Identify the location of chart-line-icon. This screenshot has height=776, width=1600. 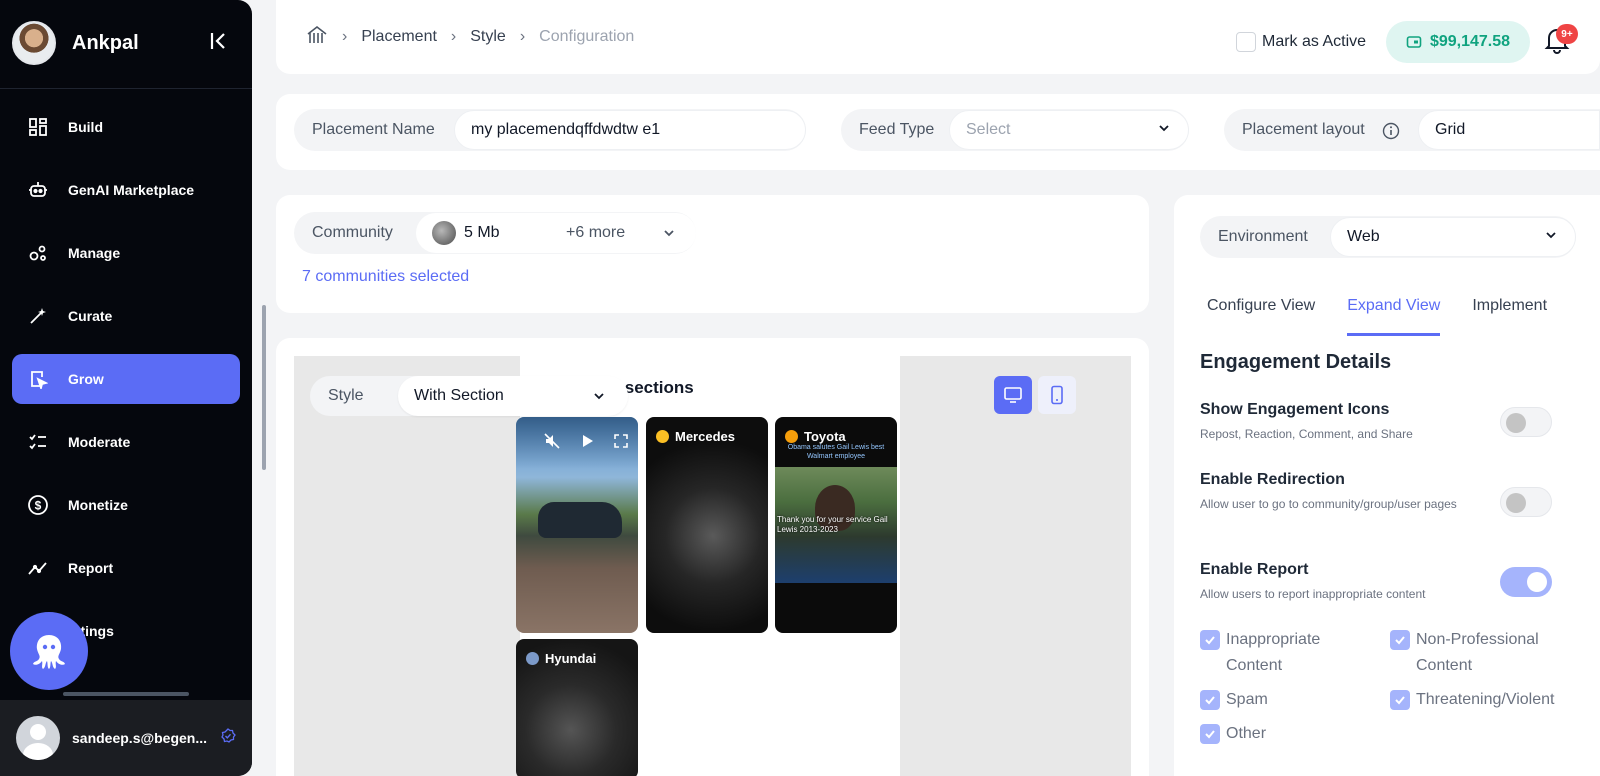
(38, 568).